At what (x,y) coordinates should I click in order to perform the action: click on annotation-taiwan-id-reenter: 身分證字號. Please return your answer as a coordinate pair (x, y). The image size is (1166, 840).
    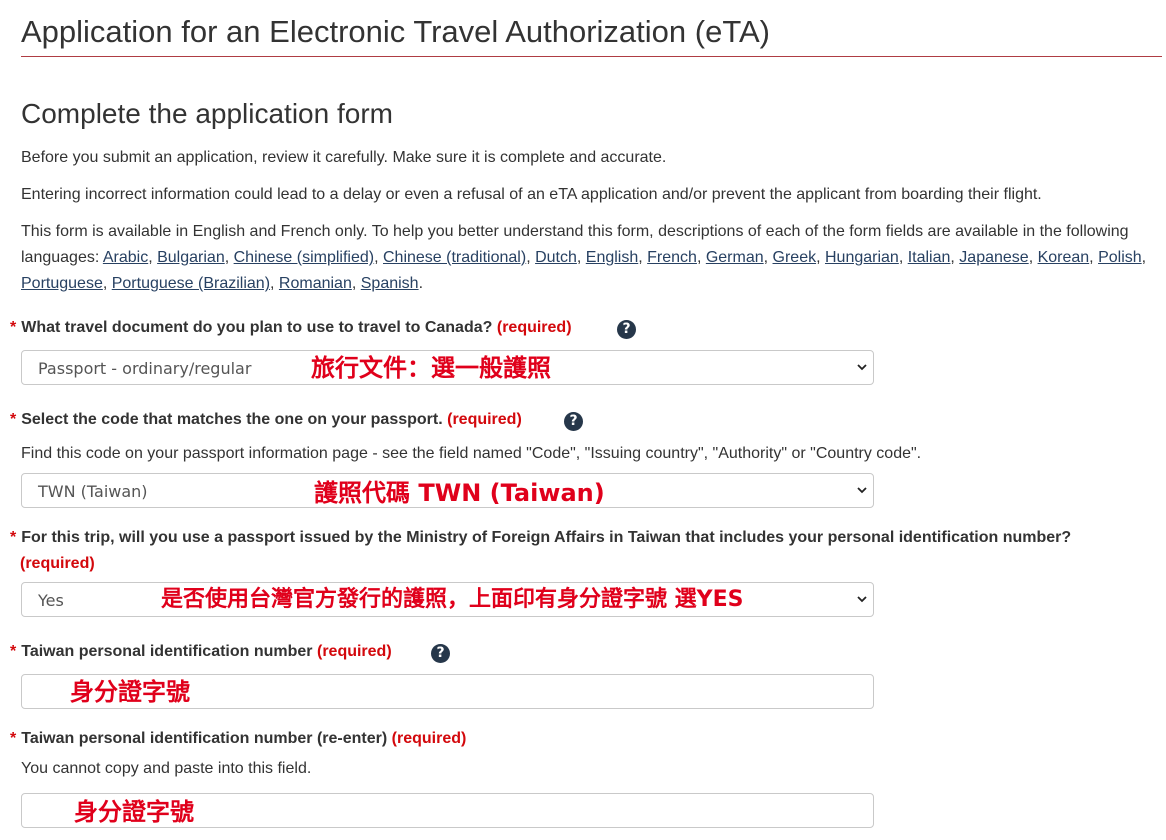
    Looking at the image, I should click on (134, 812).